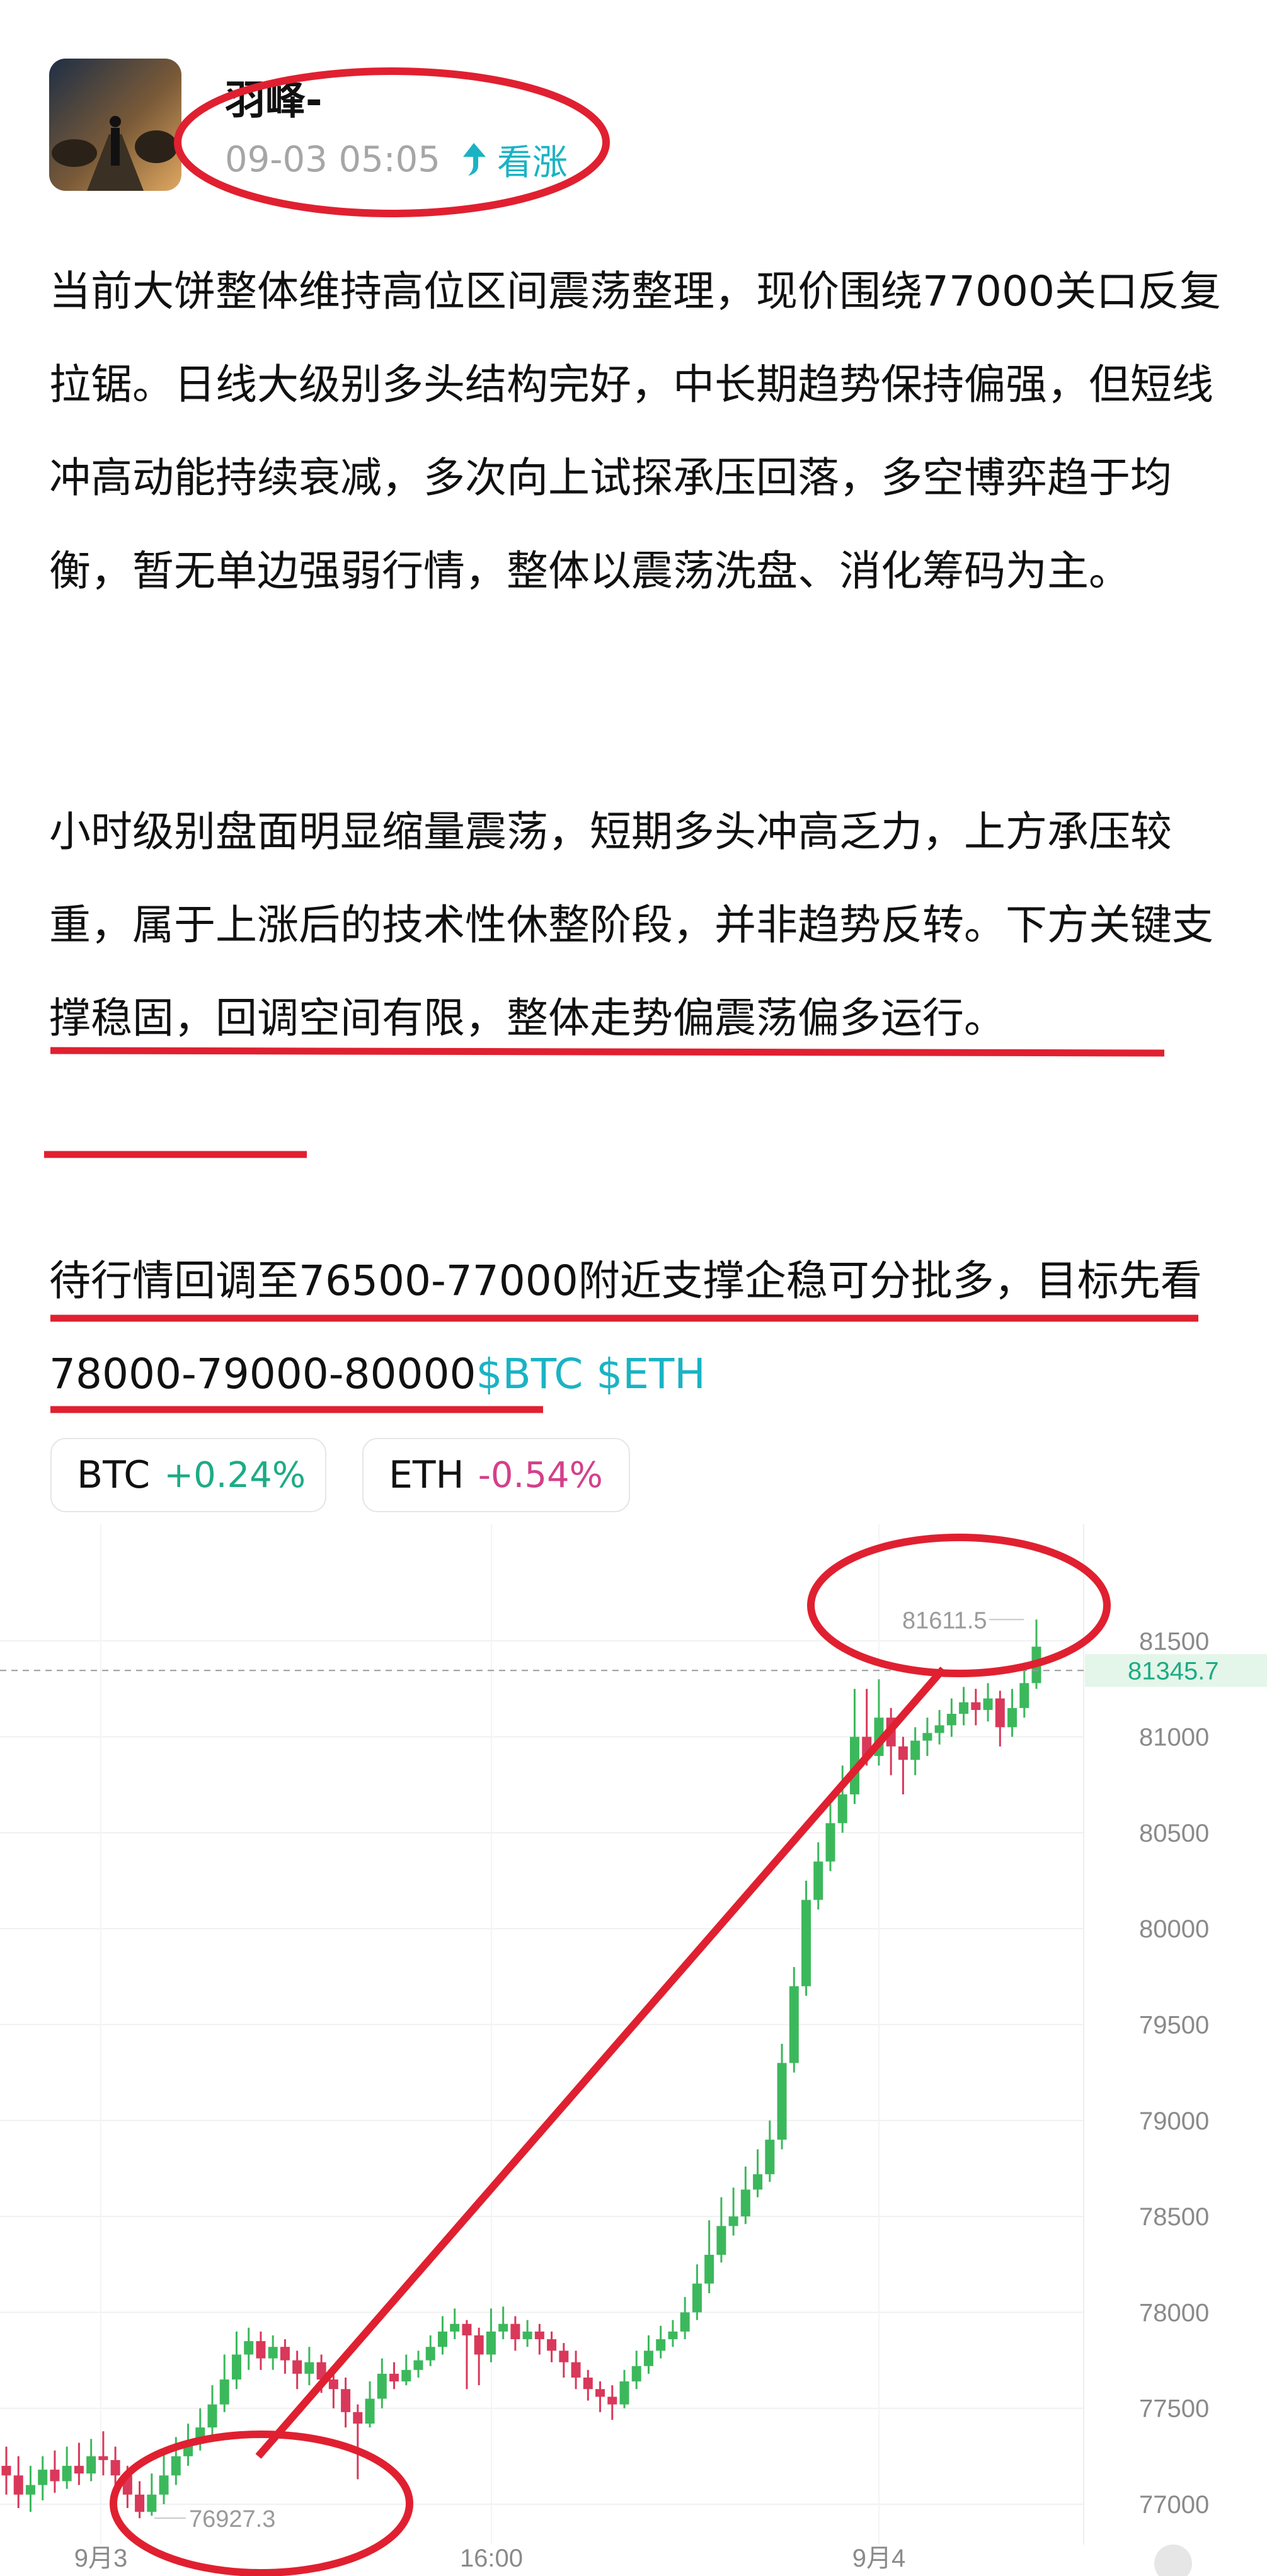  I want to click on y-tick-label: 80500, so click(1174, 1833).